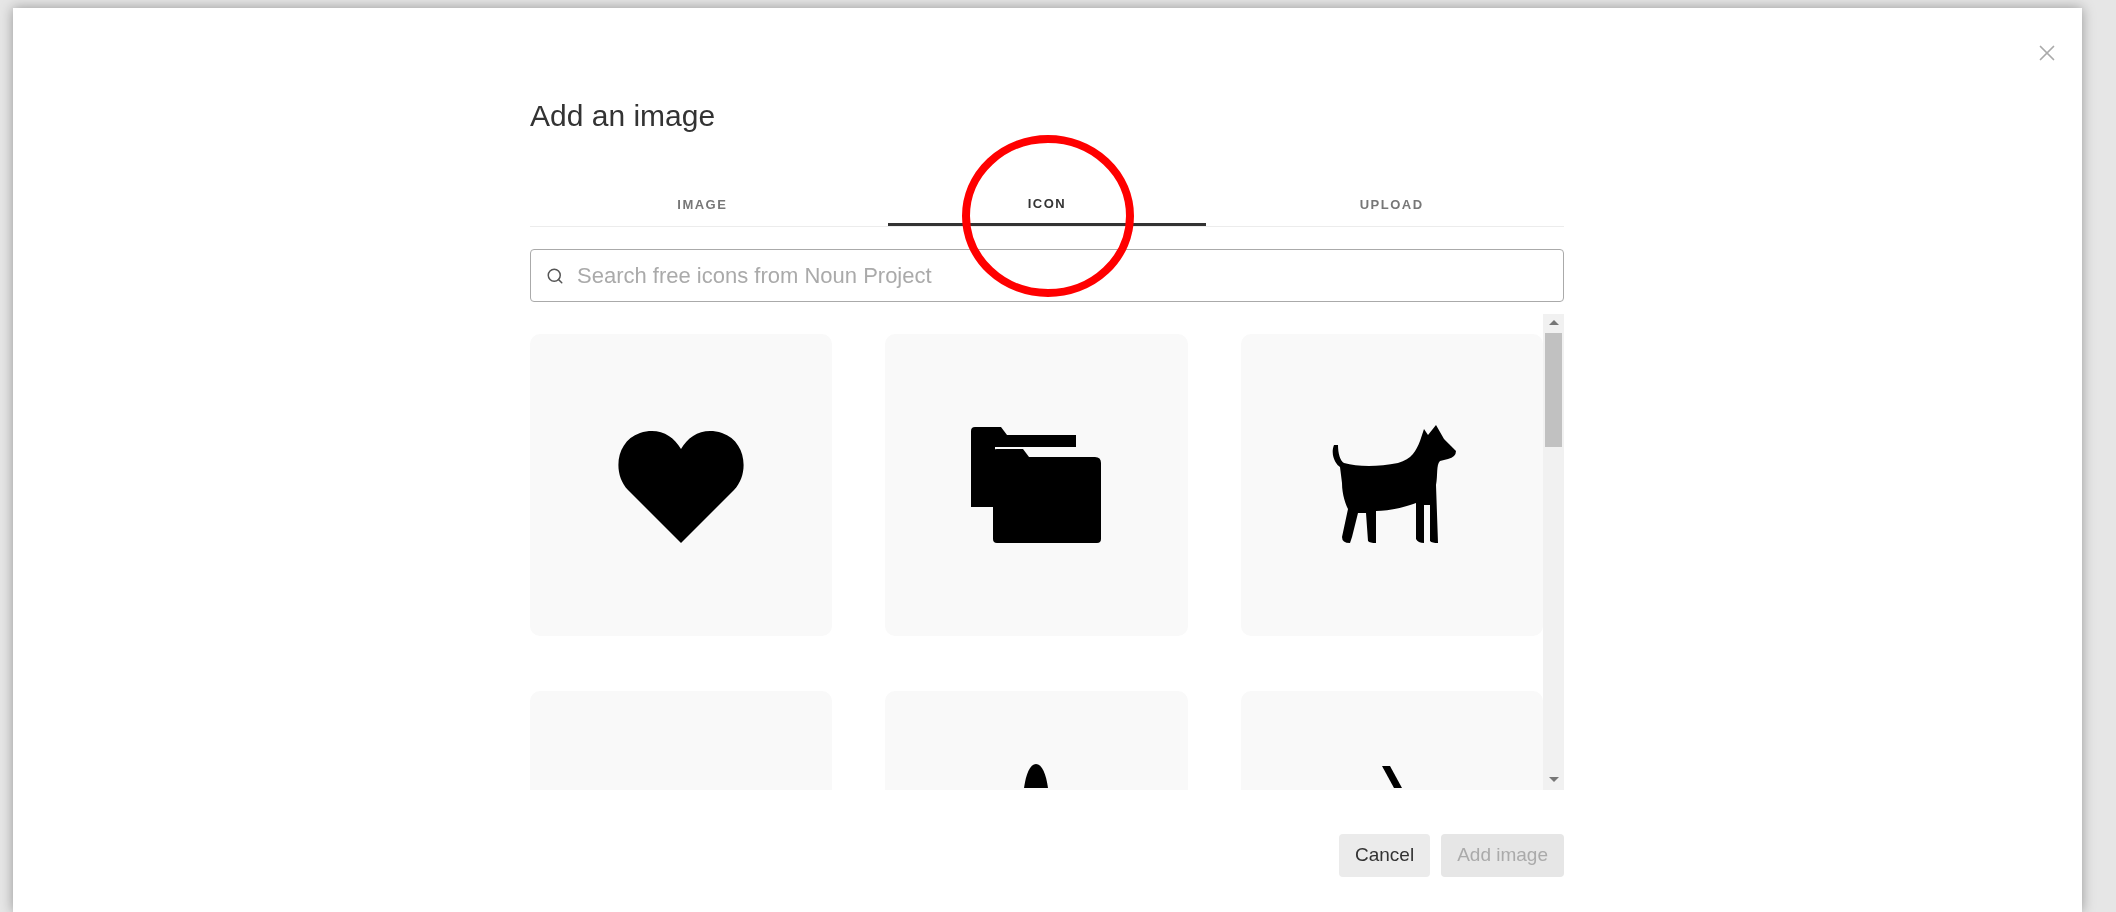 This screenshot has height=912, width=2116. Describe the element at coordinates (702, 205) in the screenshot. I see `tab: IMAGE` at that location.